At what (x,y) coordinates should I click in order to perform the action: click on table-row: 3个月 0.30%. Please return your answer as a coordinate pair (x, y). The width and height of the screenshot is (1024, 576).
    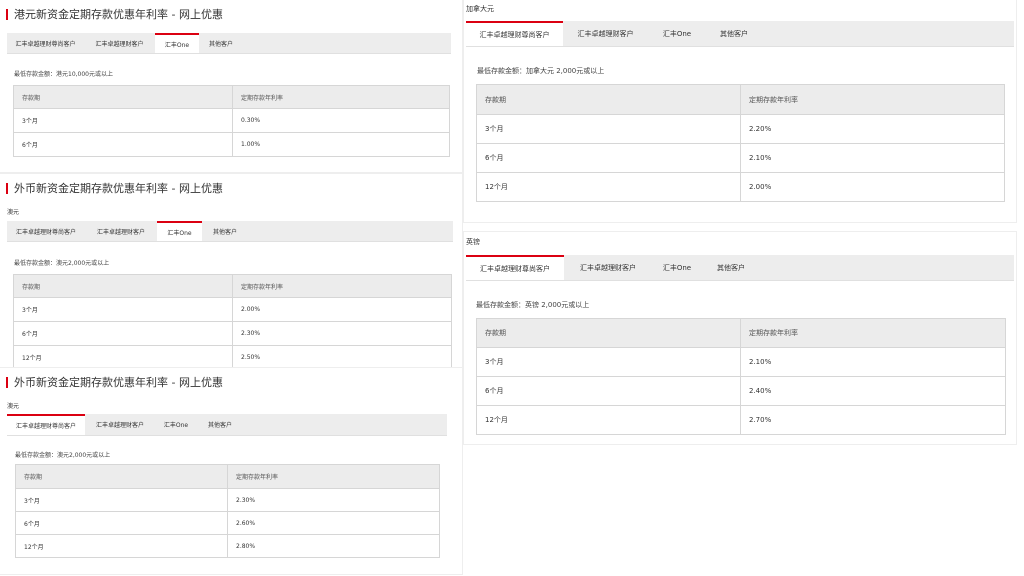
    Looking at the image, I should click on (231, 120).